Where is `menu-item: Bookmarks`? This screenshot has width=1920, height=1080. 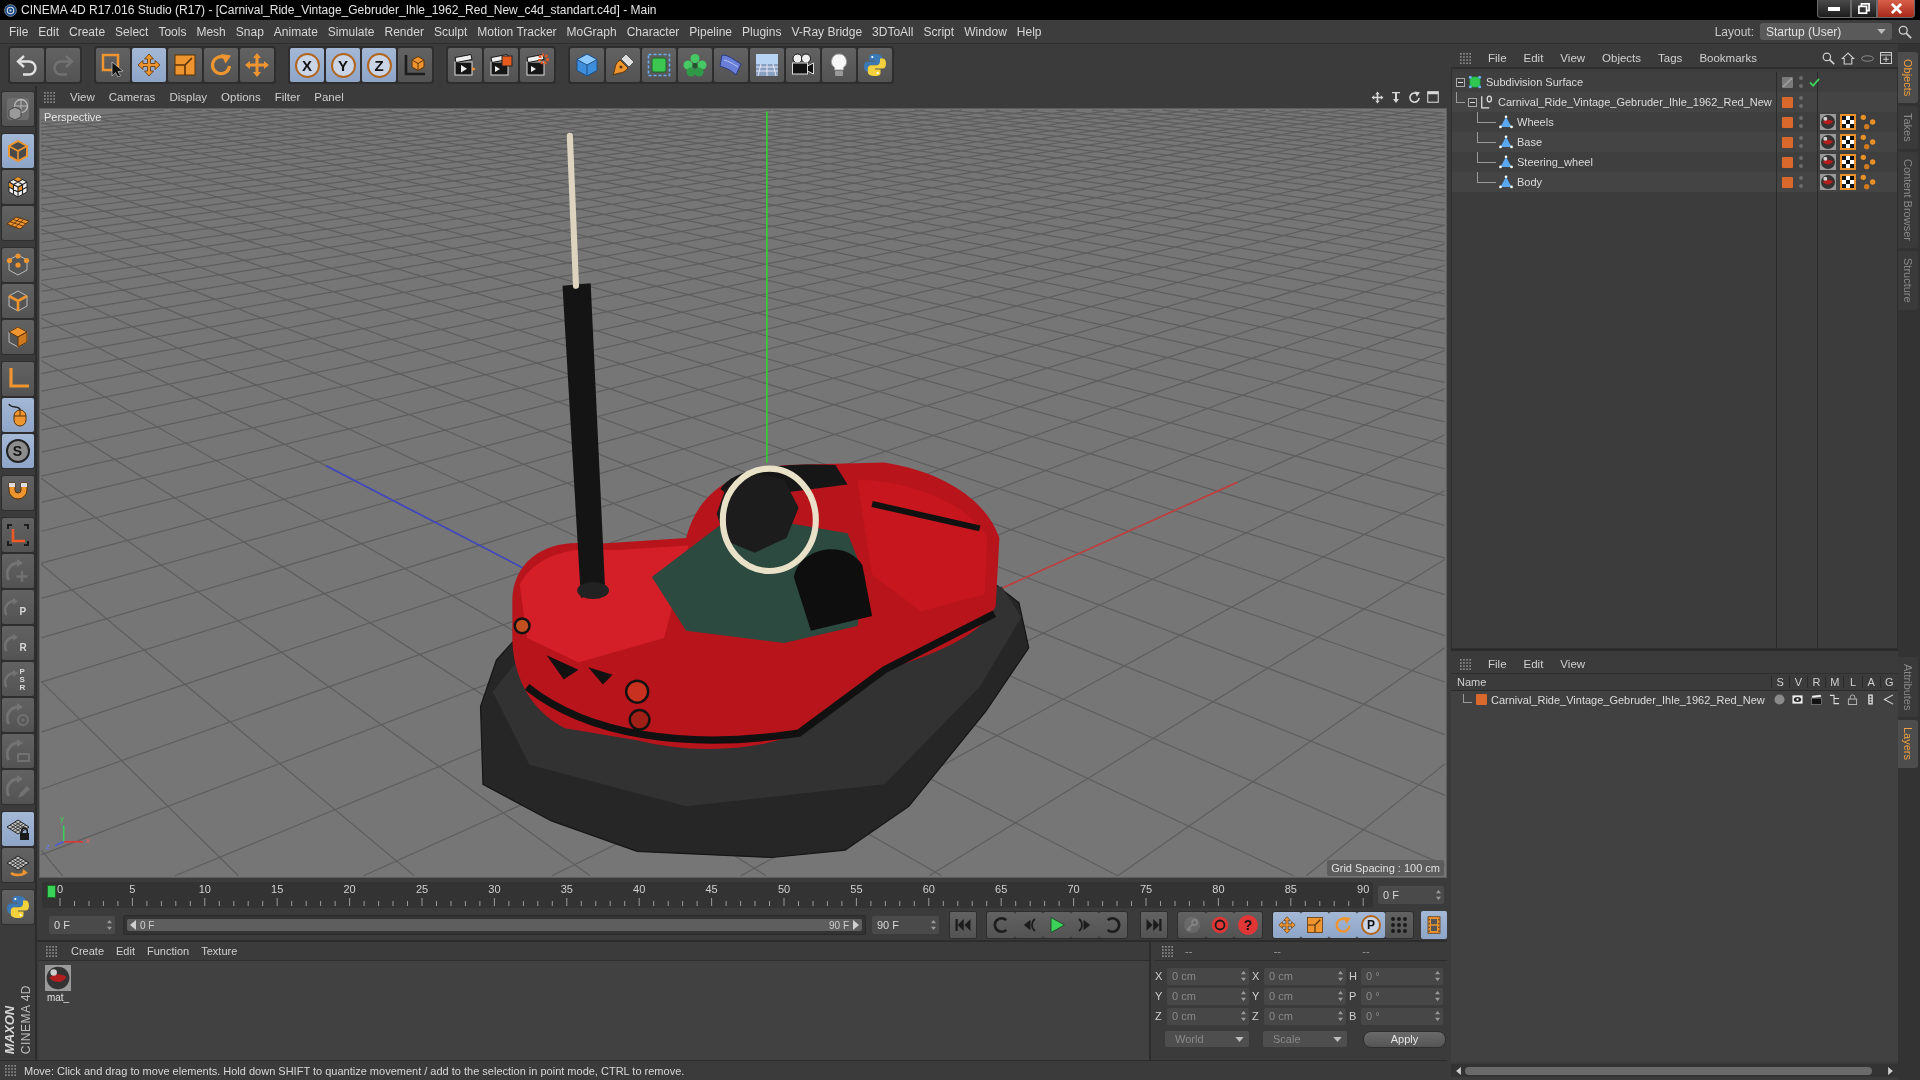 menu-item: Bookmarks is located at coordinates (1727, 58).